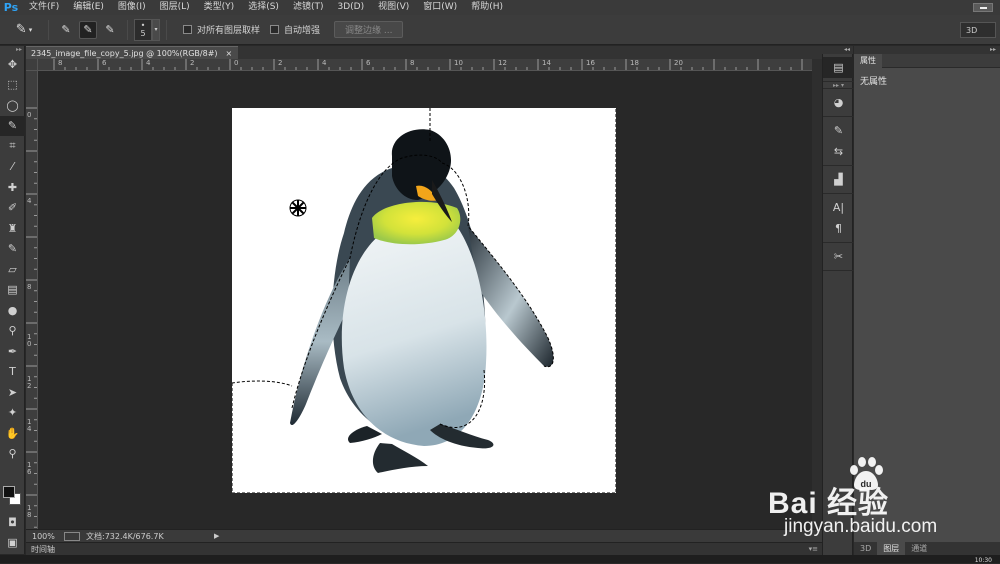 The height and width of the screenshot is (564, 1000). I want to click on ruler-label: 0, so click(29, 115).